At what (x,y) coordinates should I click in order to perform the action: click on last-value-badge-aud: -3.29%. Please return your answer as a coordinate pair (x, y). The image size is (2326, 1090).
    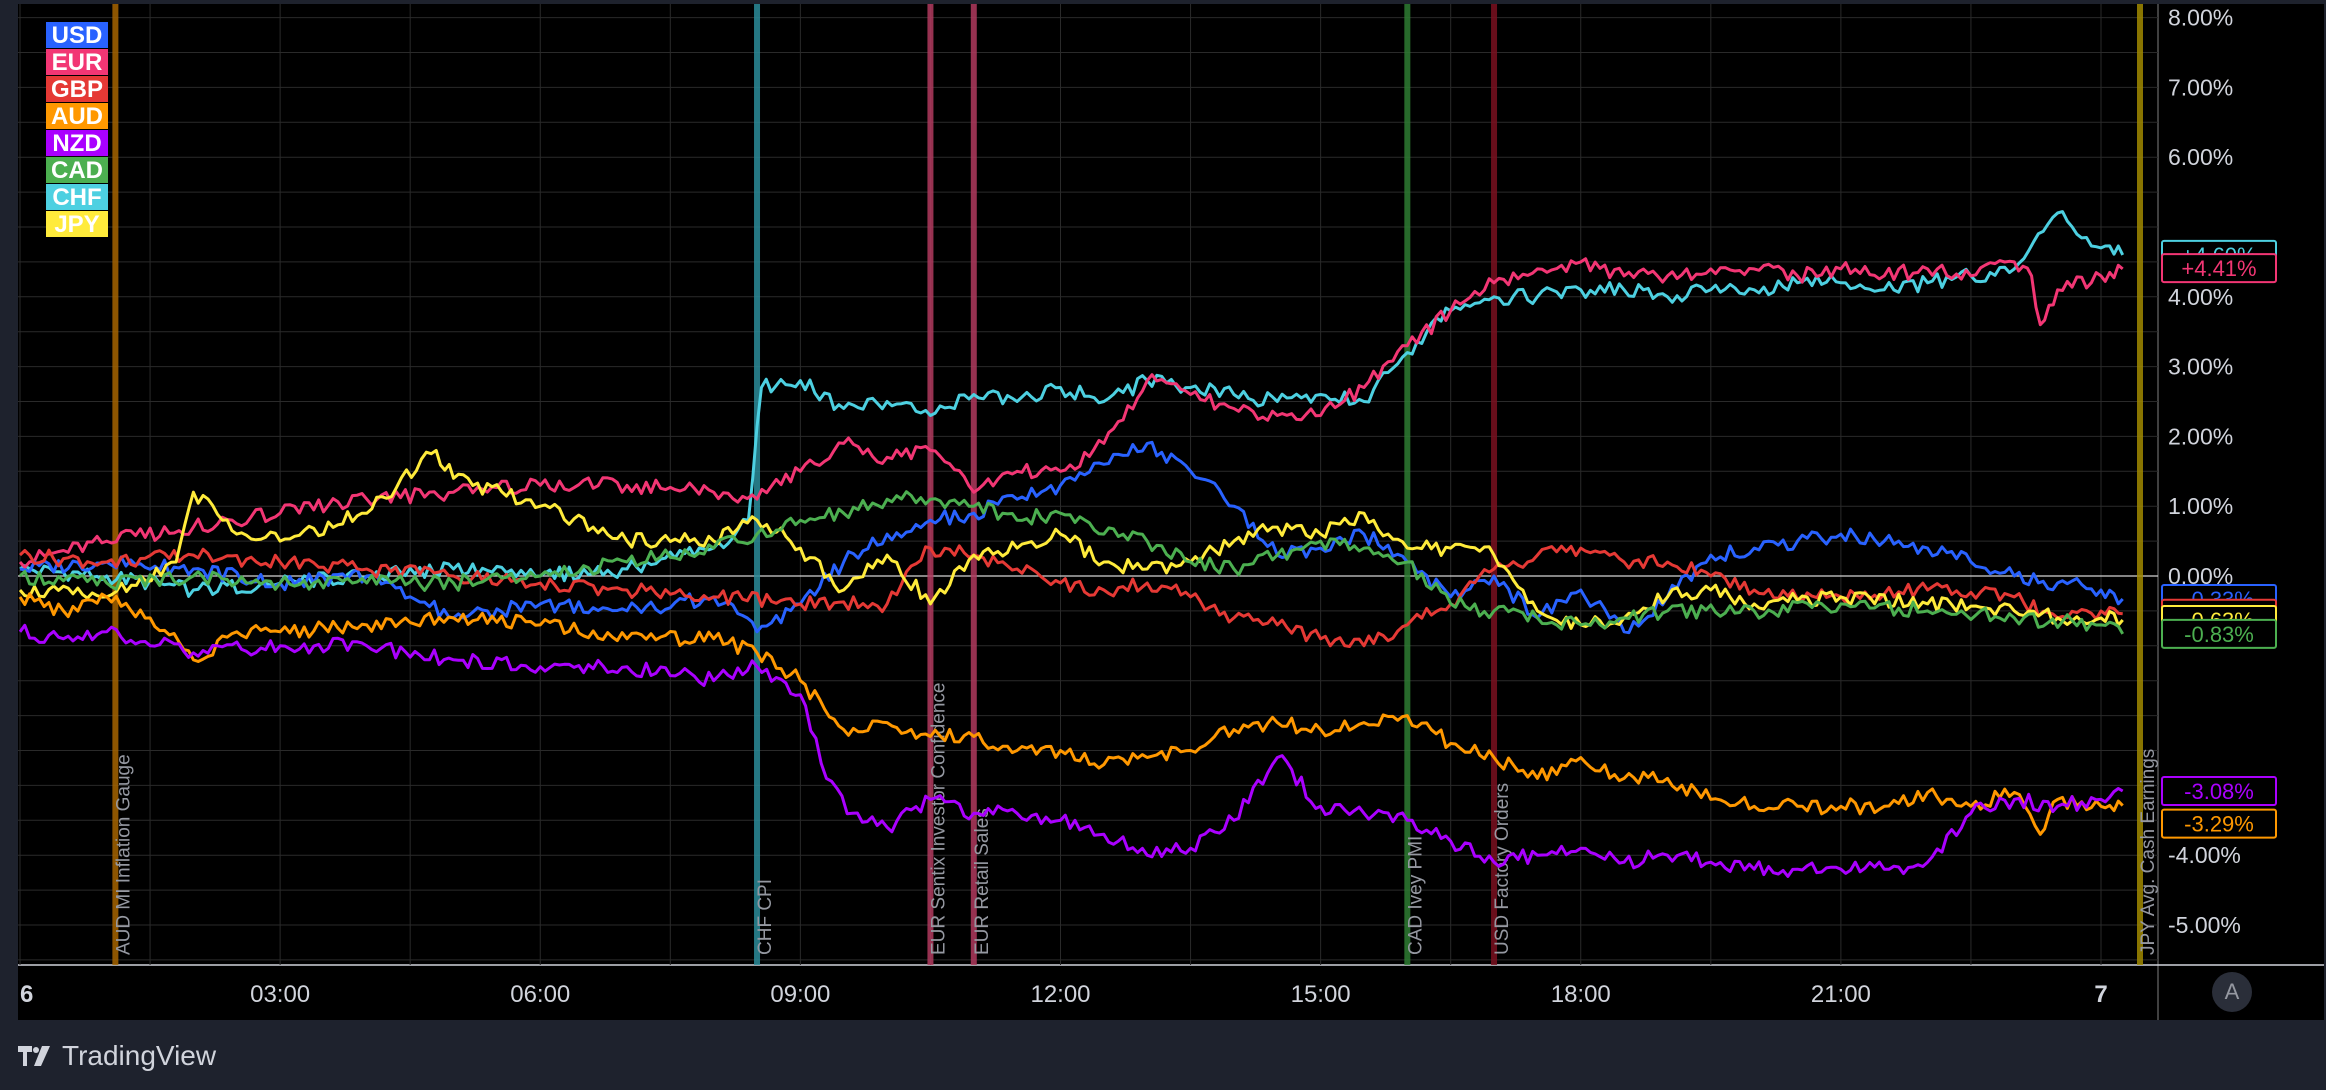
    Looking at the image, I should click on (2219, 823).